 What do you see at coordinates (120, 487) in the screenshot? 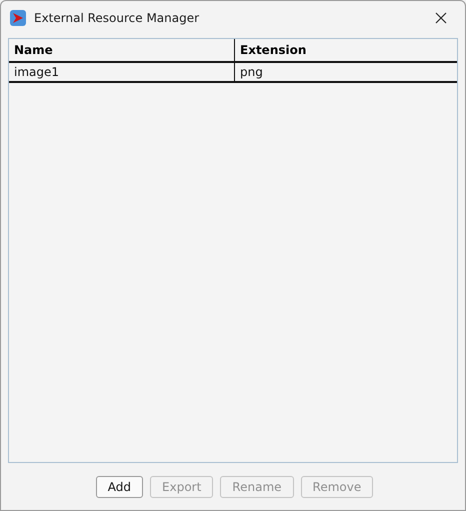
I see `action-button: Add` at bounding box center [120, 487].